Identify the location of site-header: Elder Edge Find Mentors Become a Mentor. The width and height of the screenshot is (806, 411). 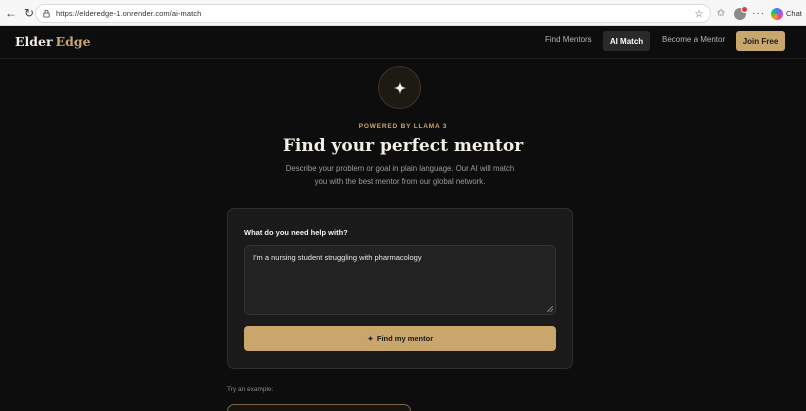
(403, 42).